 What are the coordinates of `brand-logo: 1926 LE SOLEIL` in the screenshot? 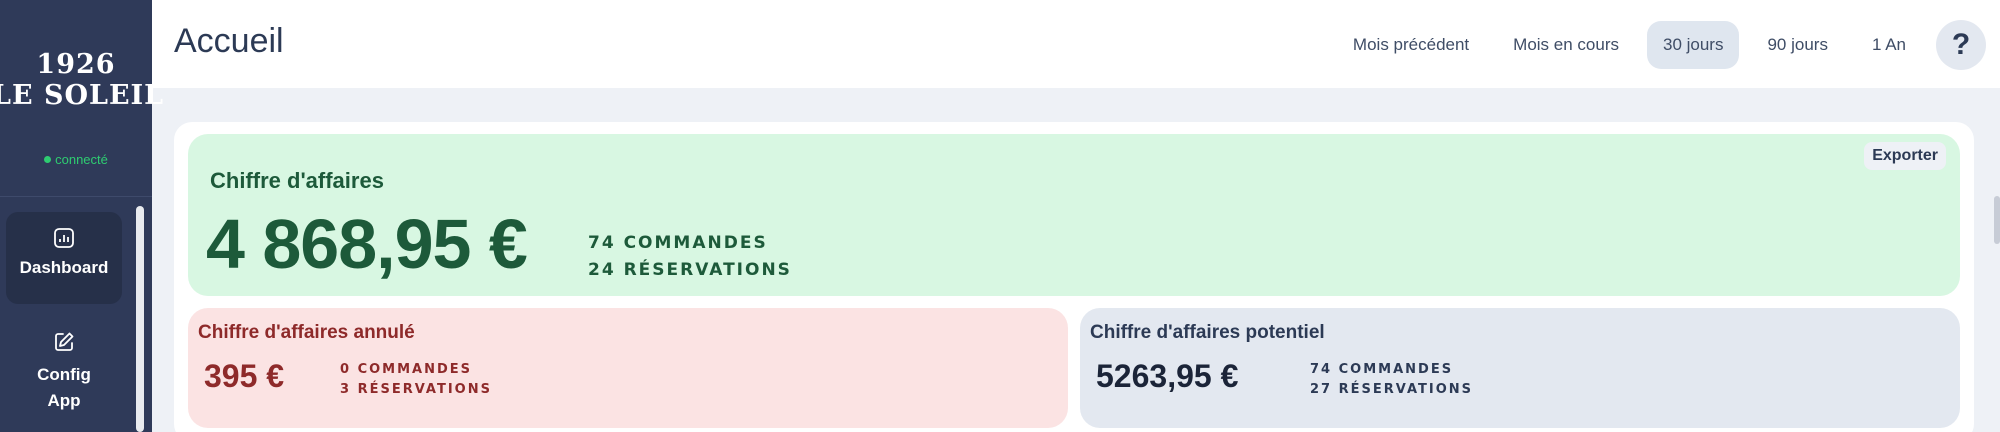 It's located at (82, 80).